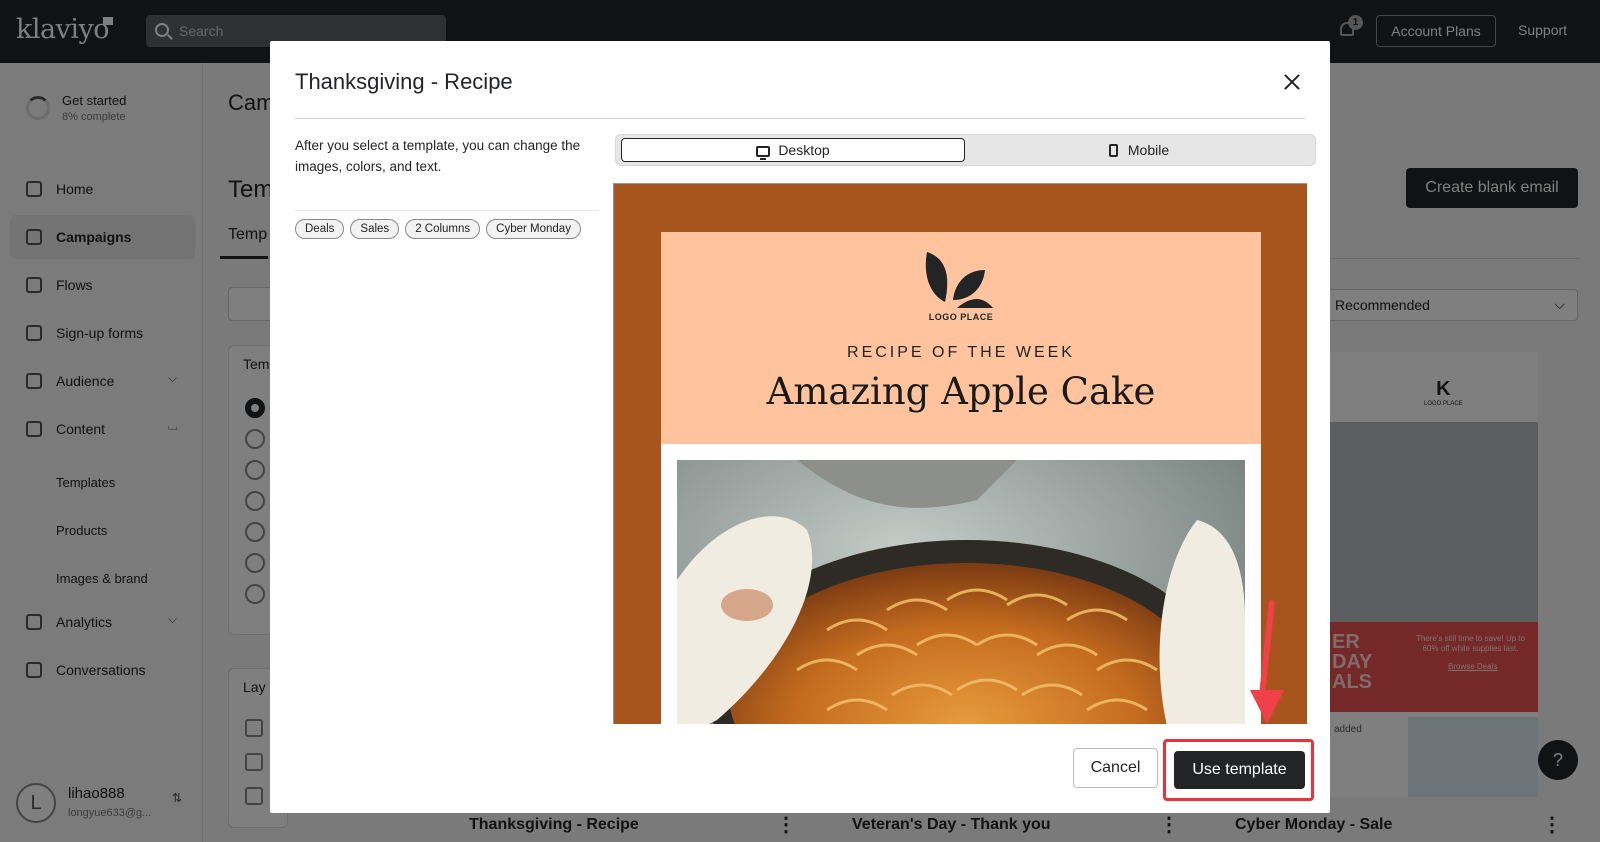 The image size is (1600, 842). Describe the element at coordinates (1292, 82) in the screenshot. I see `close-icon` at that location.